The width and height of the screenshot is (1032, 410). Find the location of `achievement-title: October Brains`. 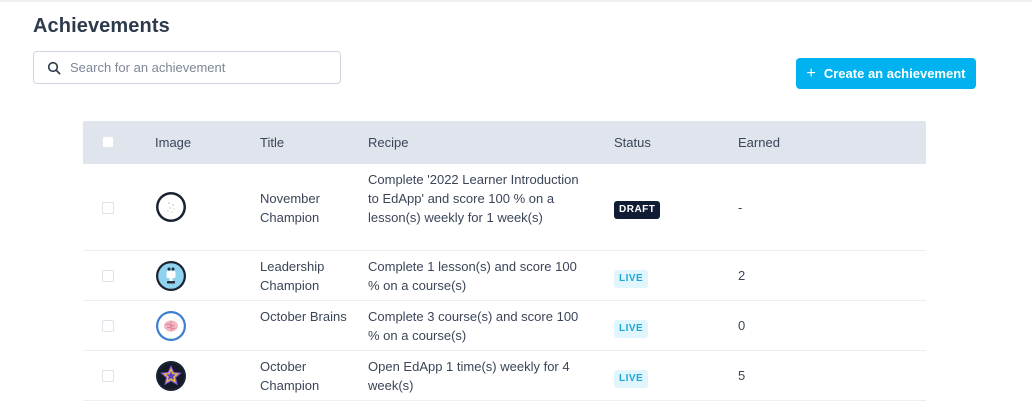

achievement-title: October Brains is located at coordinates (303, 316).